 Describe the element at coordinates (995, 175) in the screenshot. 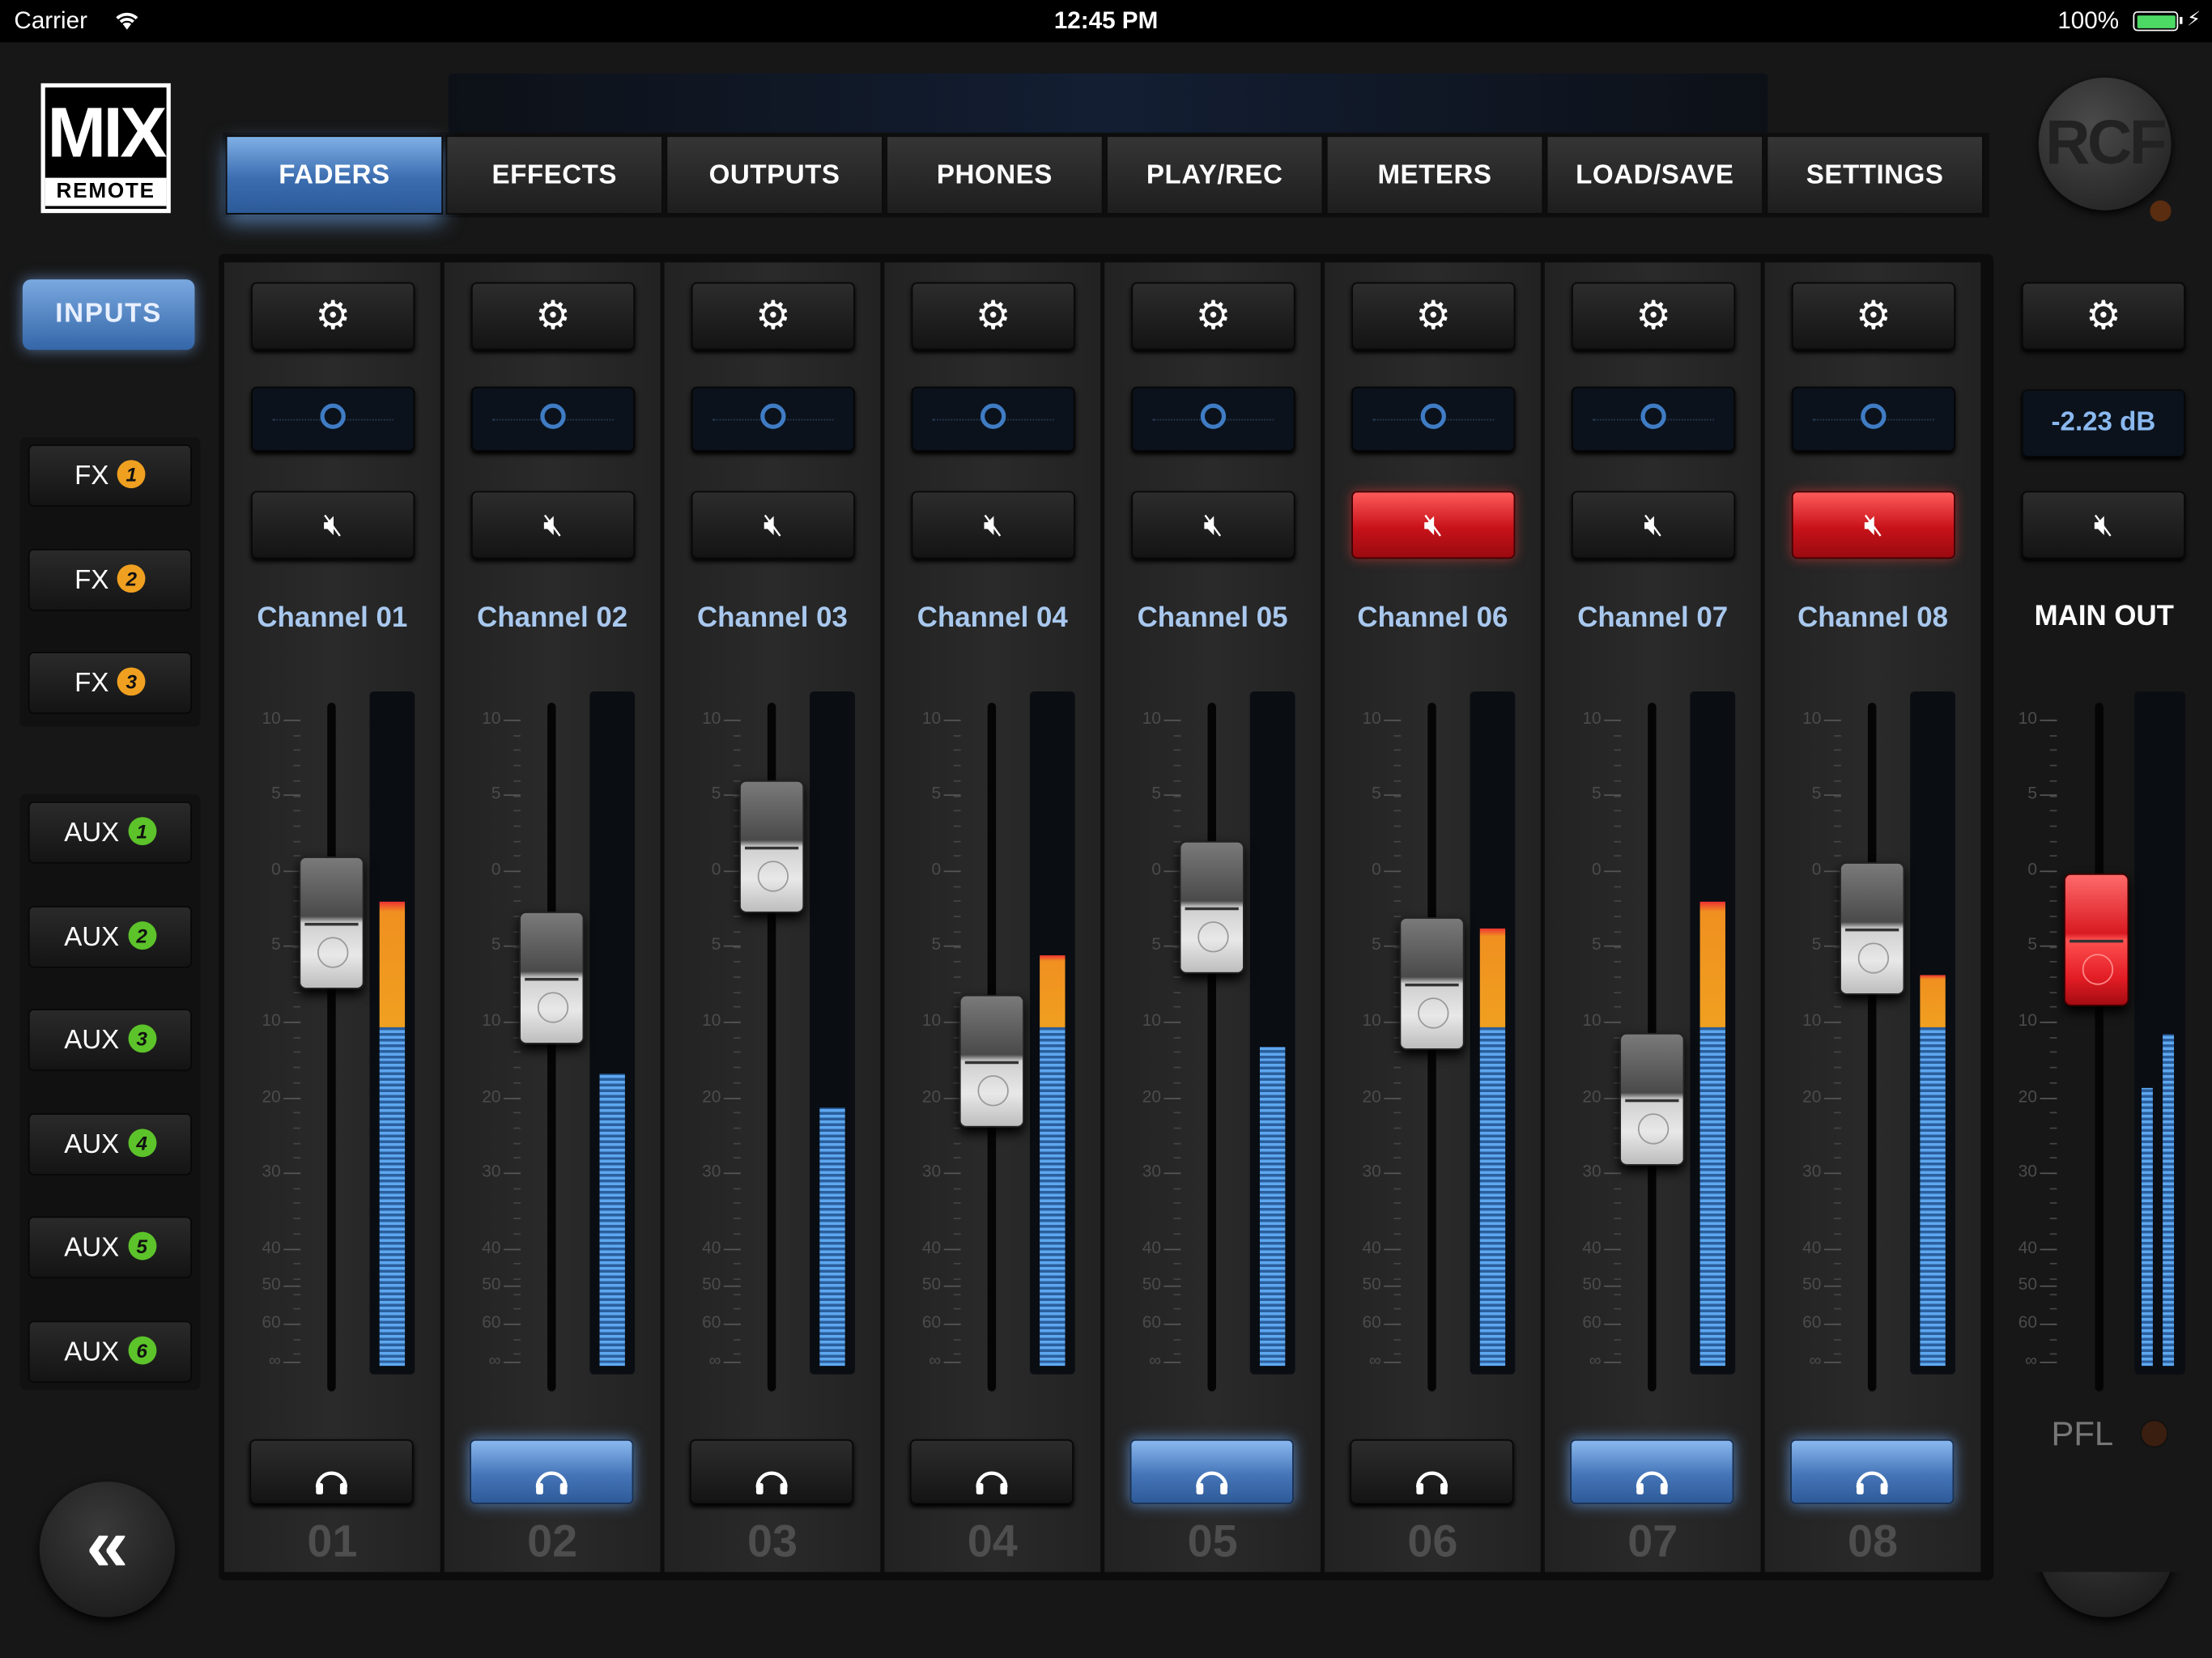

I see `tab-phones: PHONES` at that location.